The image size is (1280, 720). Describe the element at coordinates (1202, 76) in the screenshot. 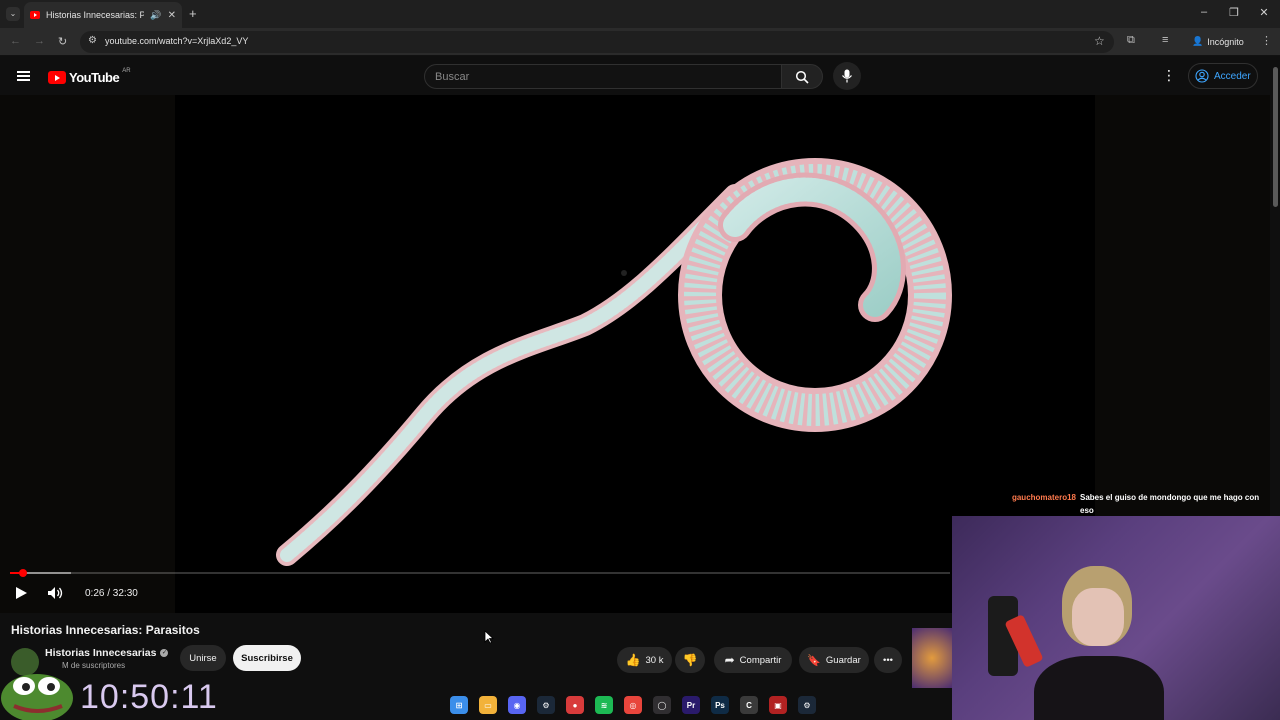

I see `account-icon` at that location.